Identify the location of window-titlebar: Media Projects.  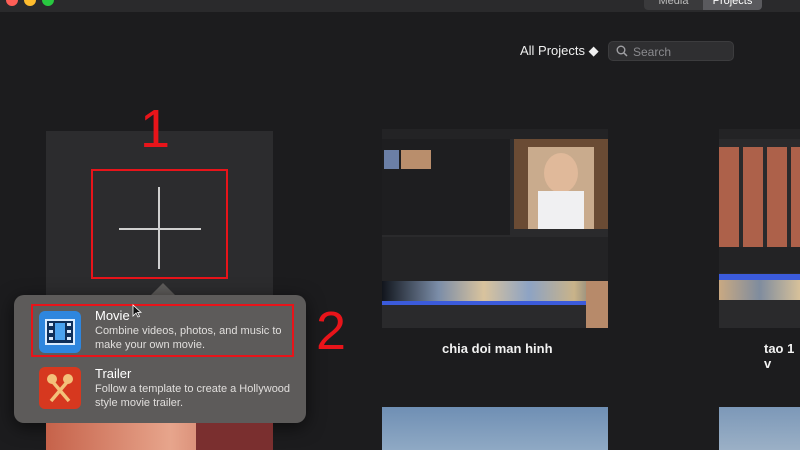
(400, 6).